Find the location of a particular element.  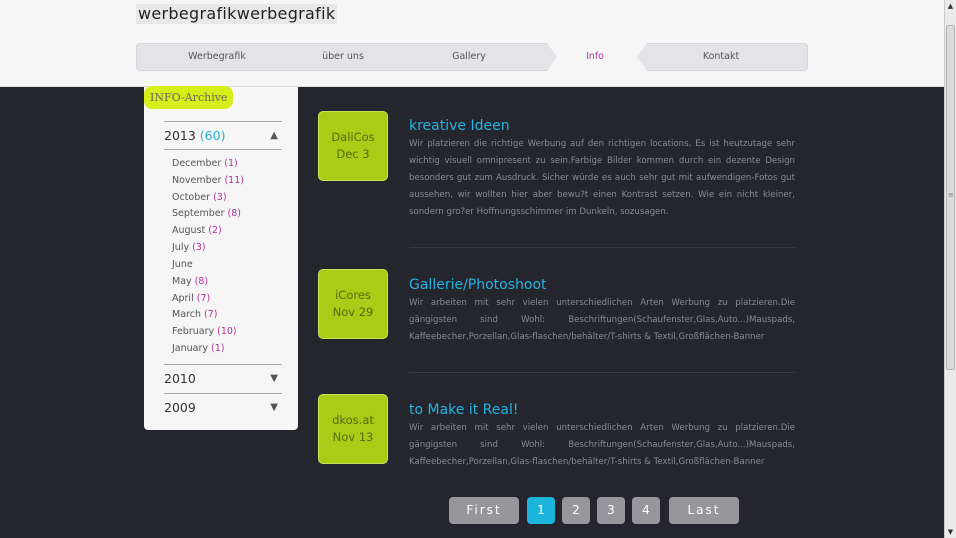

entry-date: Nov 13 is located at coordinates (353, 437).